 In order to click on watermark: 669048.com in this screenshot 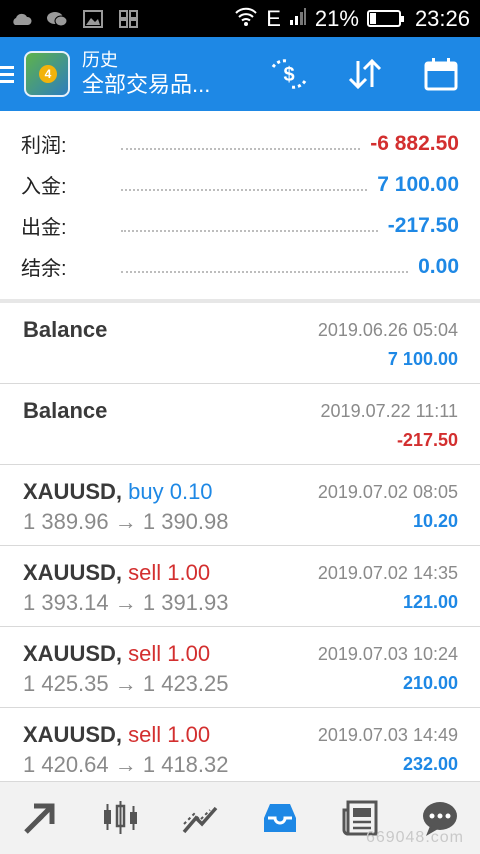, I will do `click(414, 837)`.